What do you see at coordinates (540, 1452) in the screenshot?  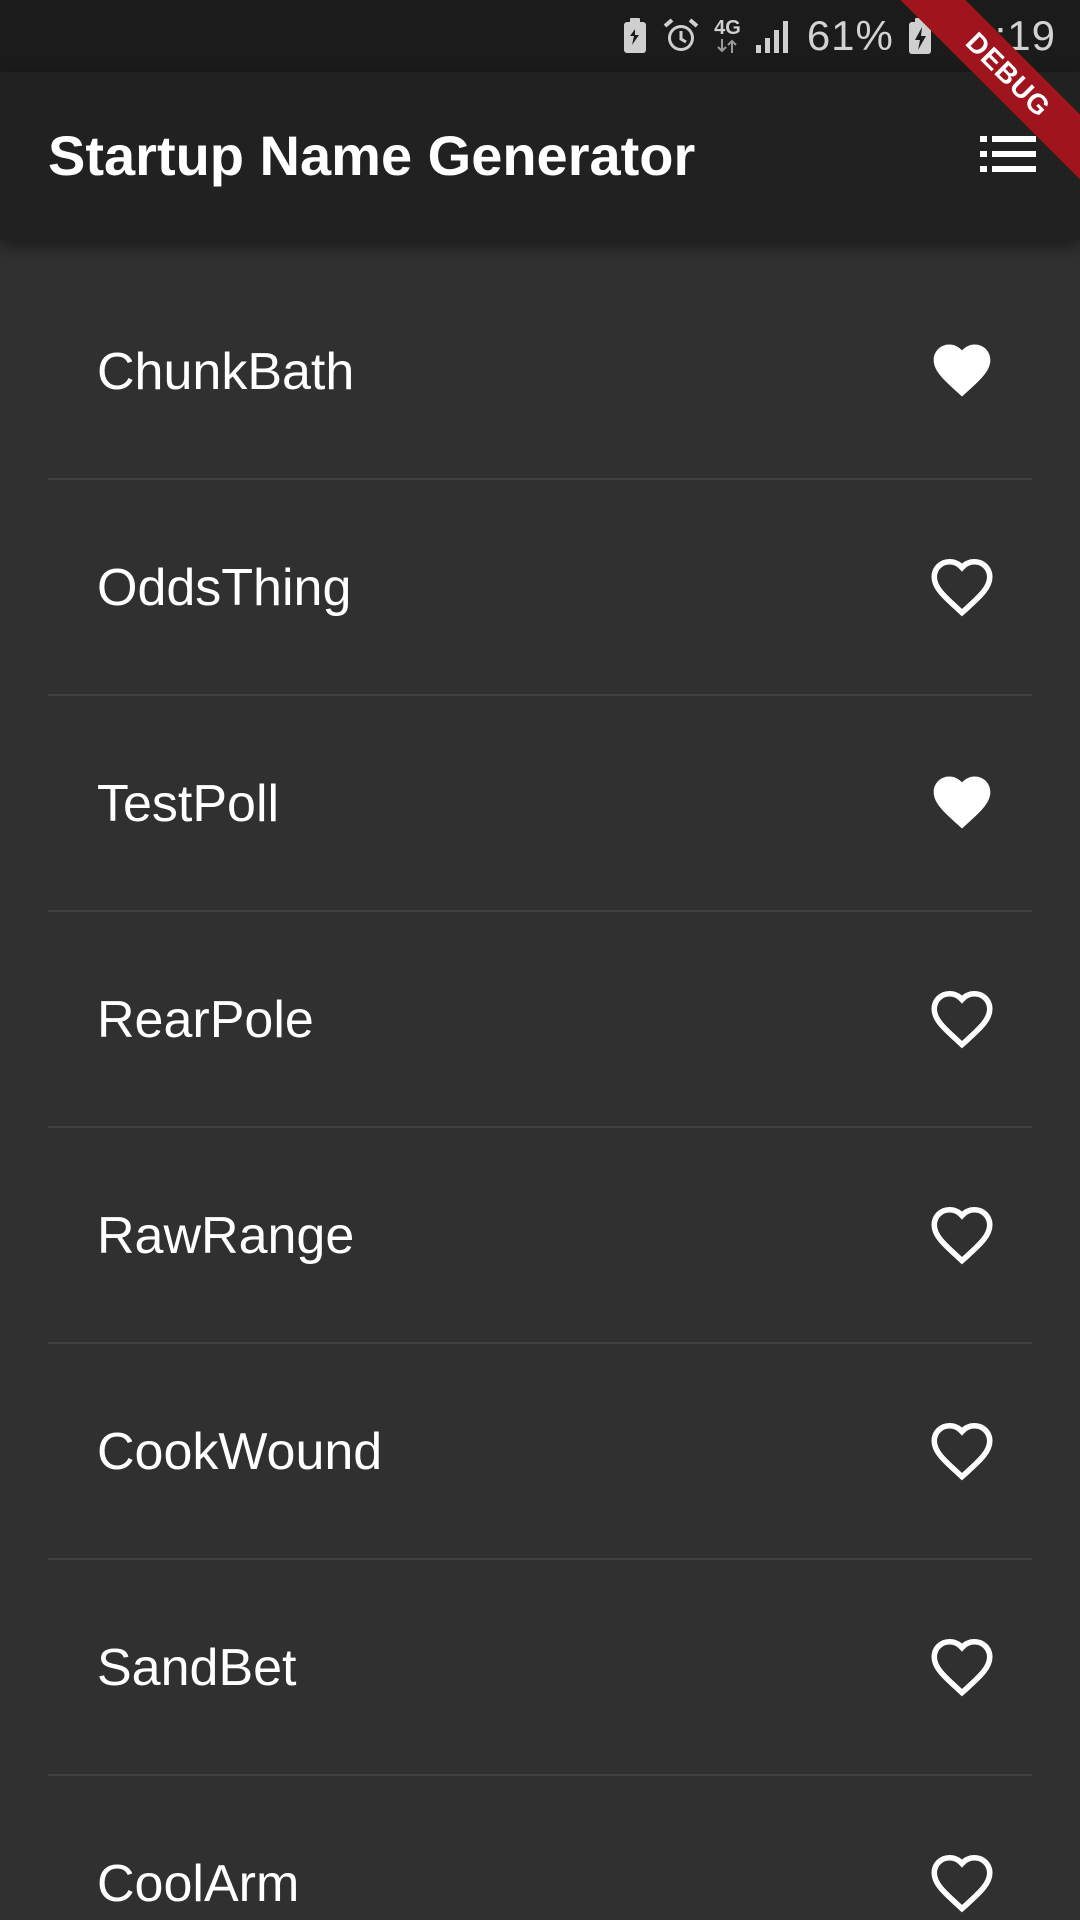 I see `list-item: CookWound` at bounding box center [540, 1452].